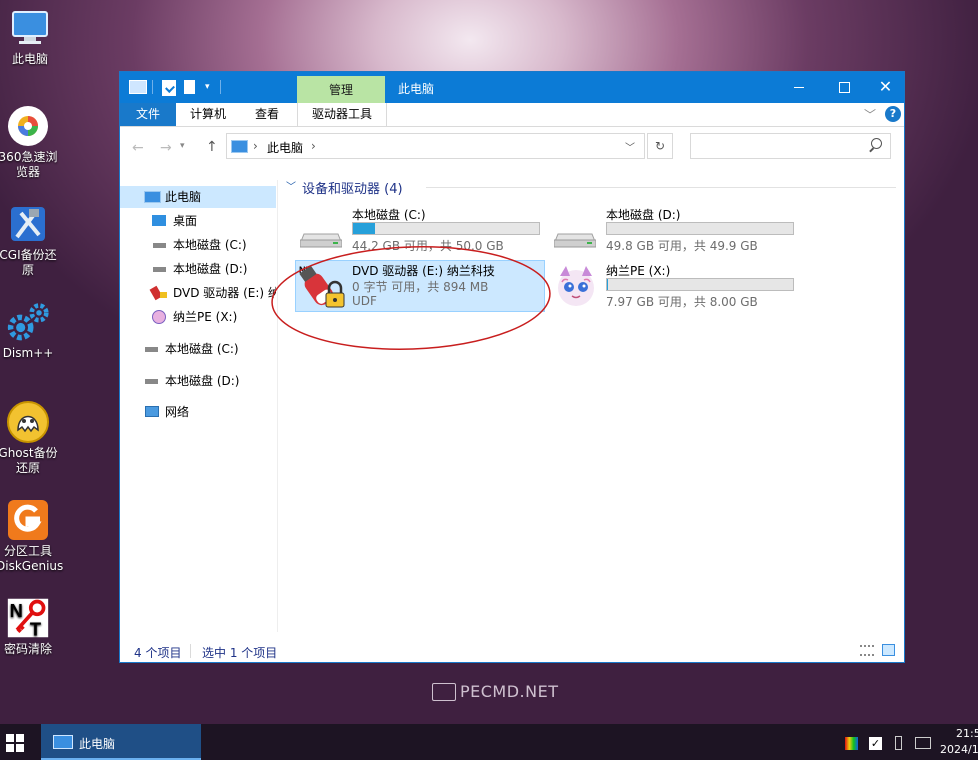  I want to click on nav-item-dvd-e: DVD 驱动器 (E:) 纳, so click(198, 293).